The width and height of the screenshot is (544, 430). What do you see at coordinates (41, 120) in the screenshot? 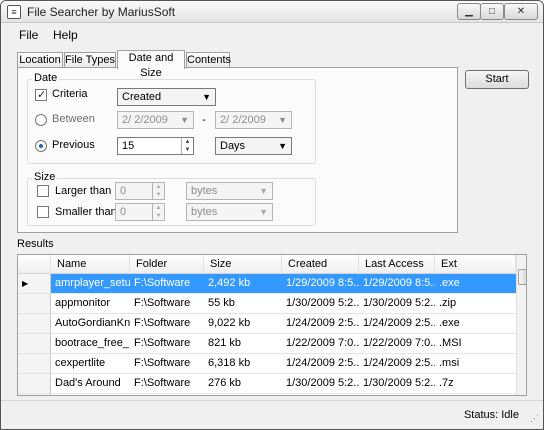
I see `between-radio` at bounding box center [41, 120].